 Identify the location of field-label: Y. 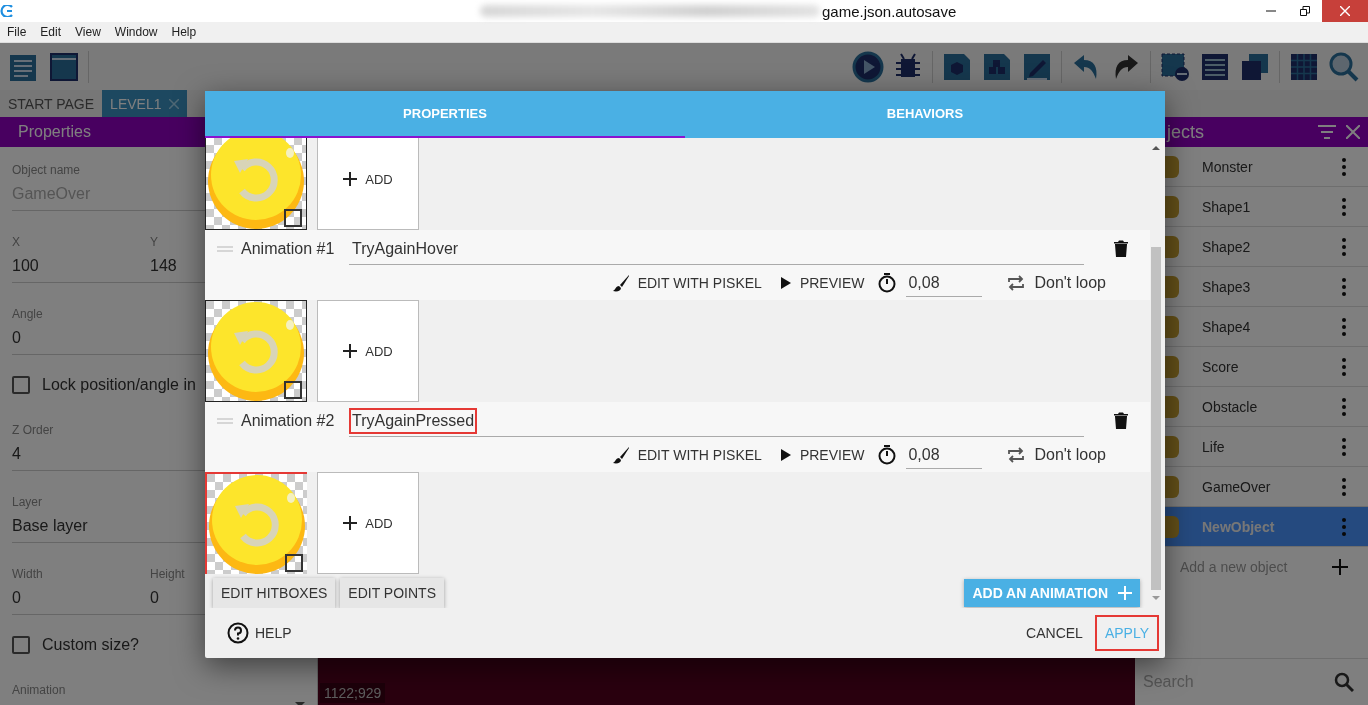
(154, 242).